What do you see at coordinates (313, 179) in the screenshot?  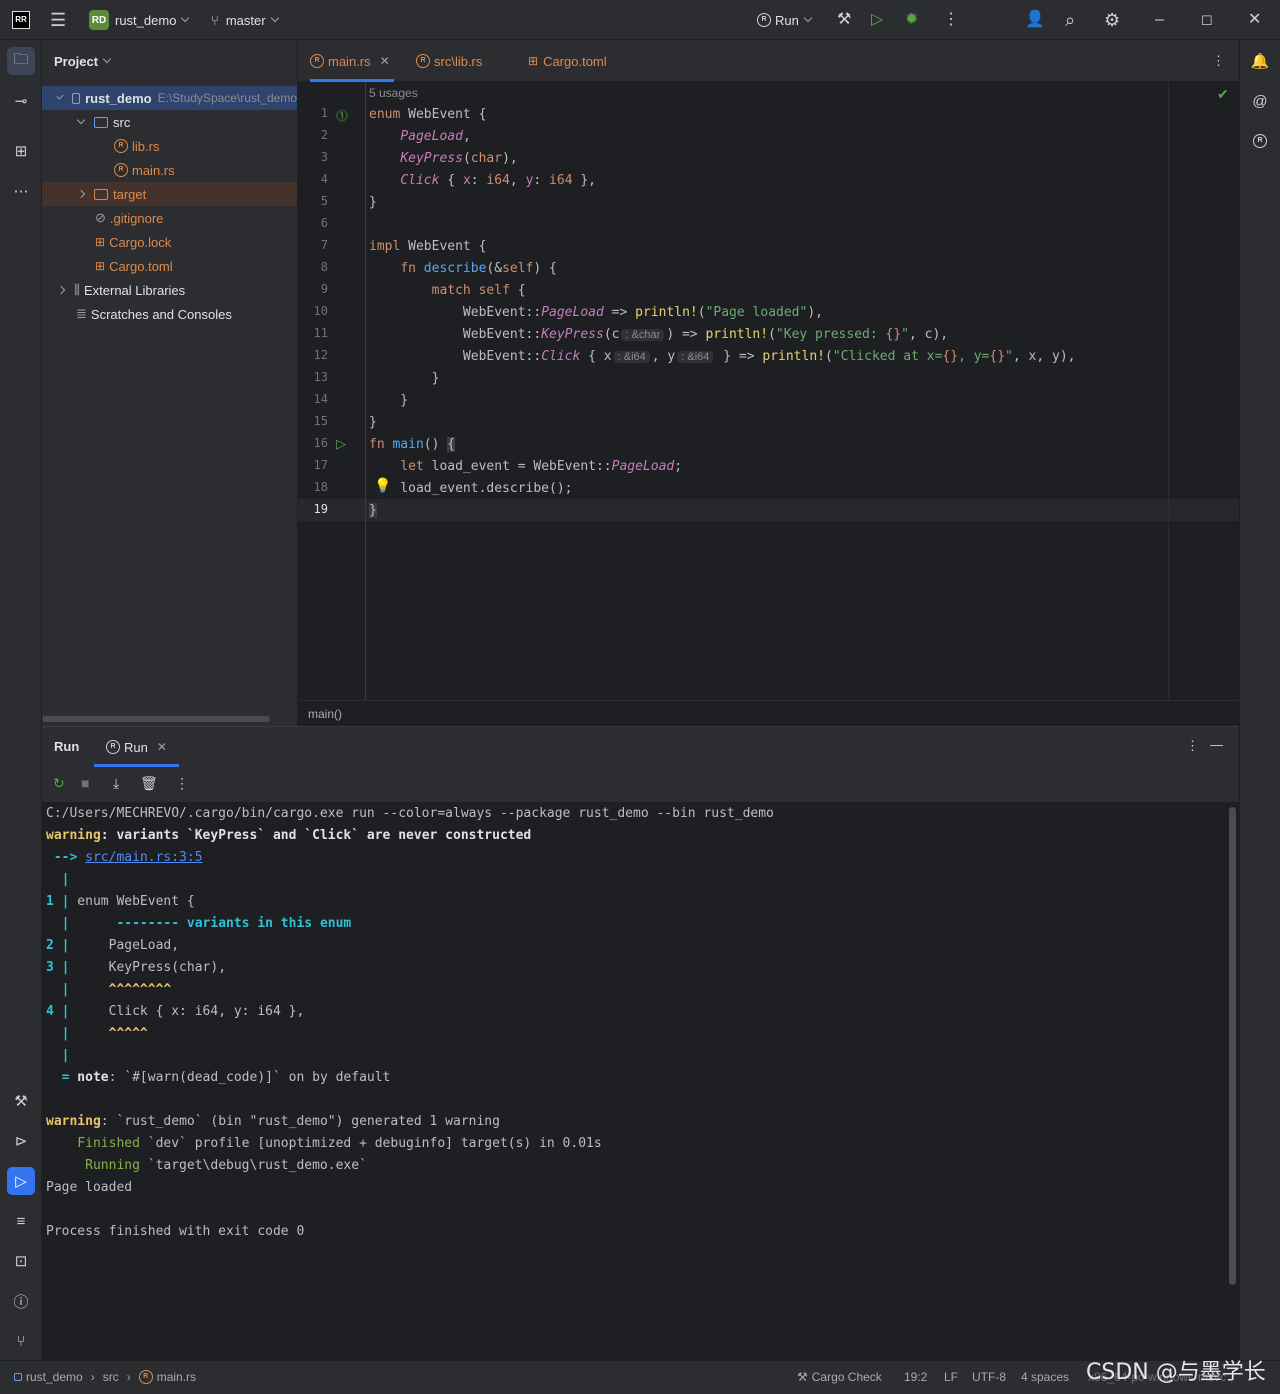 I see `line-number: 4` at bounding box center [313, 179].